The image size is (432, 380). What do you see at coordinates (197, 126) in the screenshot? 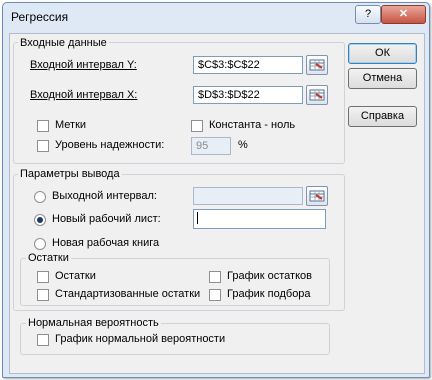
I see `constant-zero-checkbox` at bounding box center [197, 126].